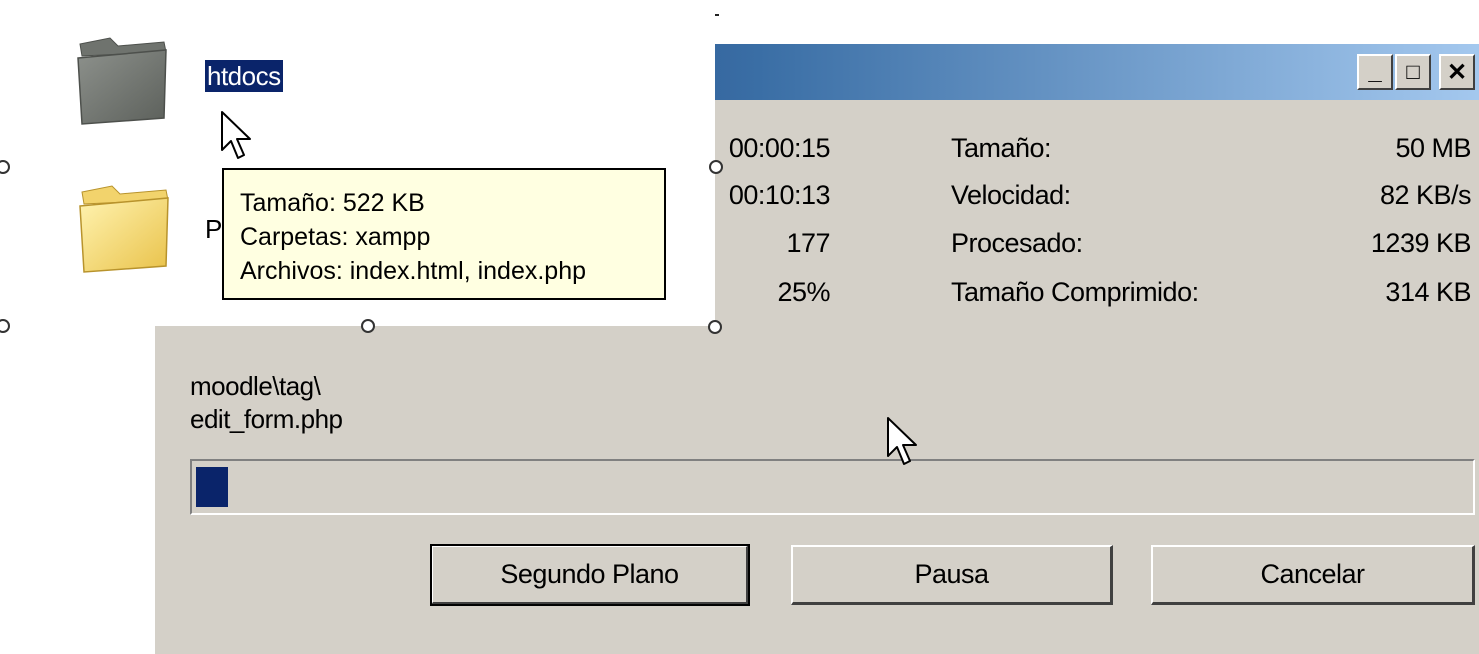  I want to click on folder-name-partial: P, so click(213, 229).